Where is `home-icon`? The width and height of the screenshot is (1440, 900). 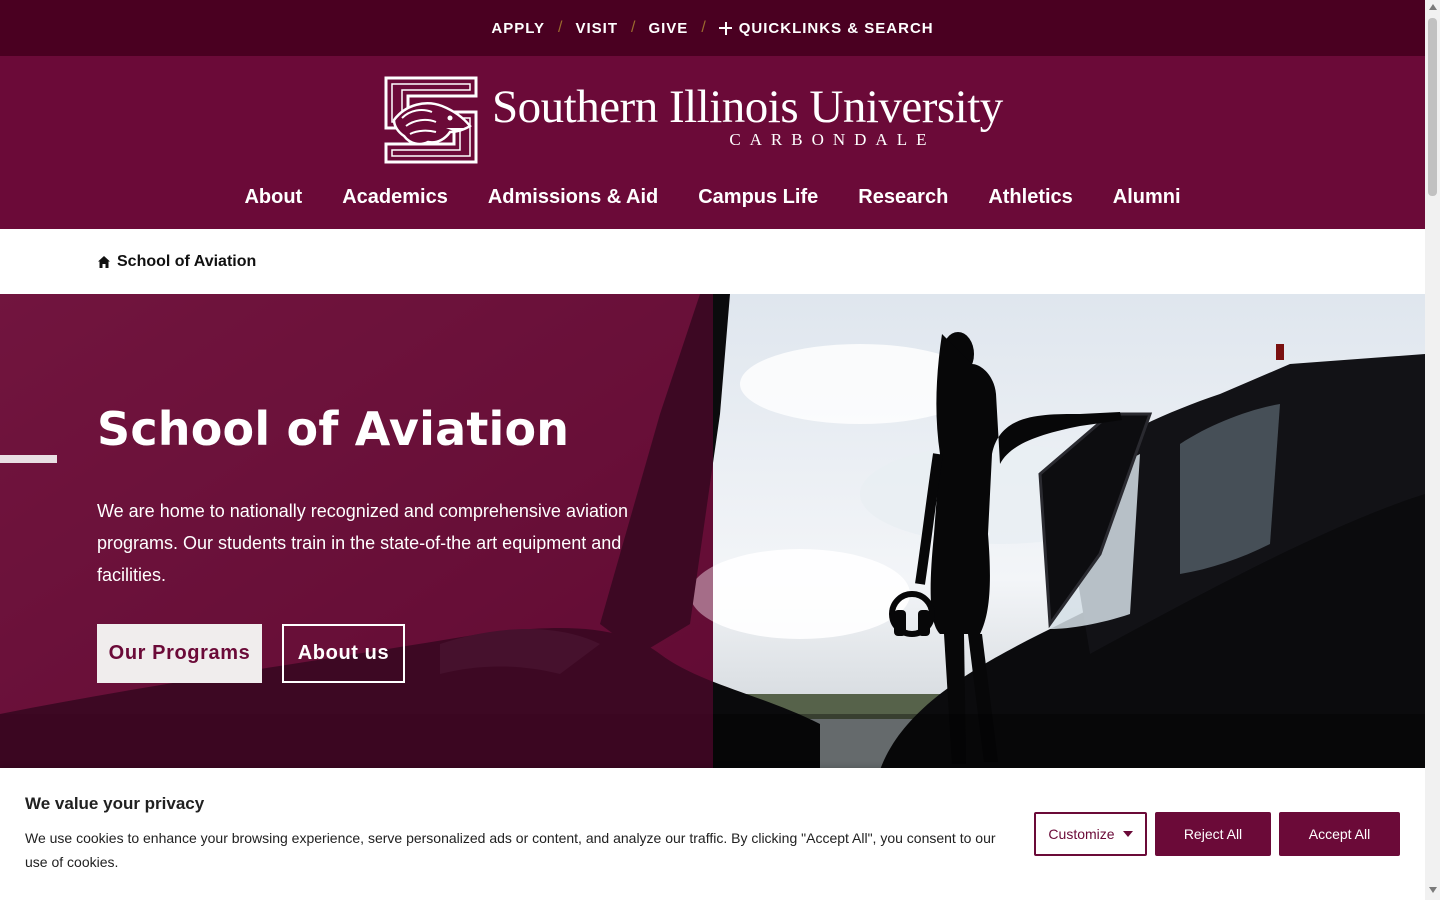 home-icon is located at coordinates (104, 262).